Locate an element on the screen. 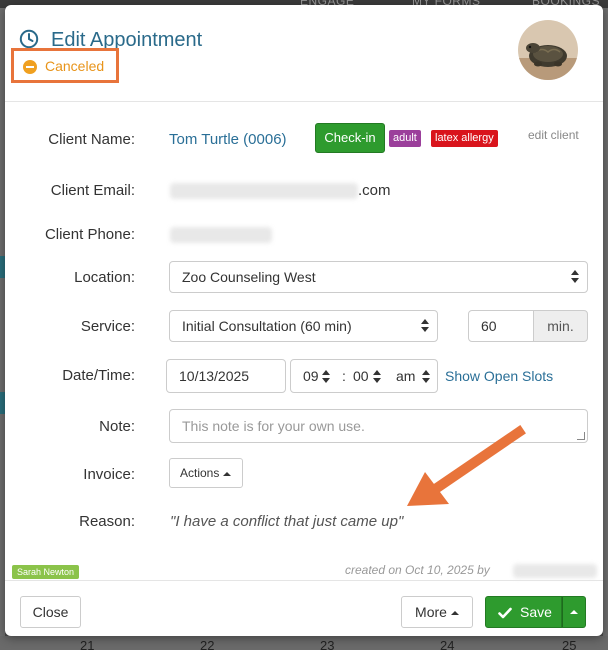 The height and width of the screenshot is (650, 608). client-email-suffix: .com is located at coordinates (374, 190).